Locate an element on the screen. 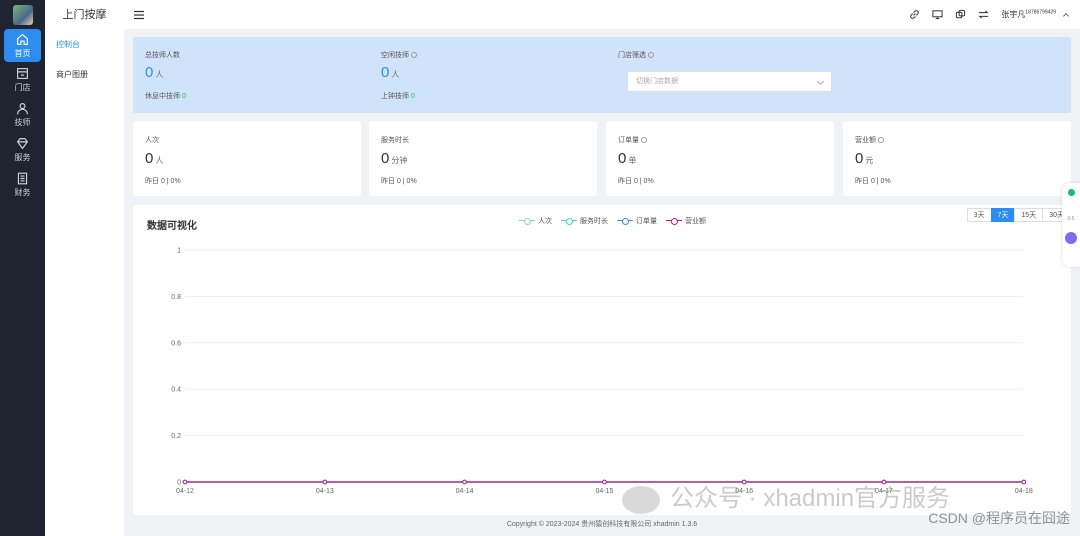 Image resolution: width=1080 pixels, height=536 pixels. status-dot-icon is located at coordinates (1071, 192).